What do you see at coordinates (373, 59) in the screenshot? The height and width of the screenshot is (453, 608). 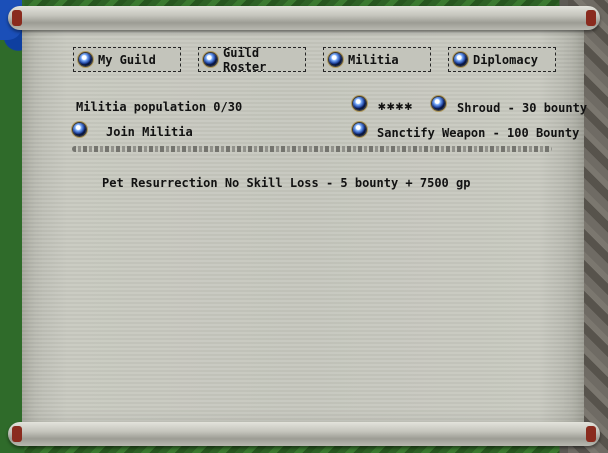 I see `tab-label: Militia` at bounding box center [373, 59].